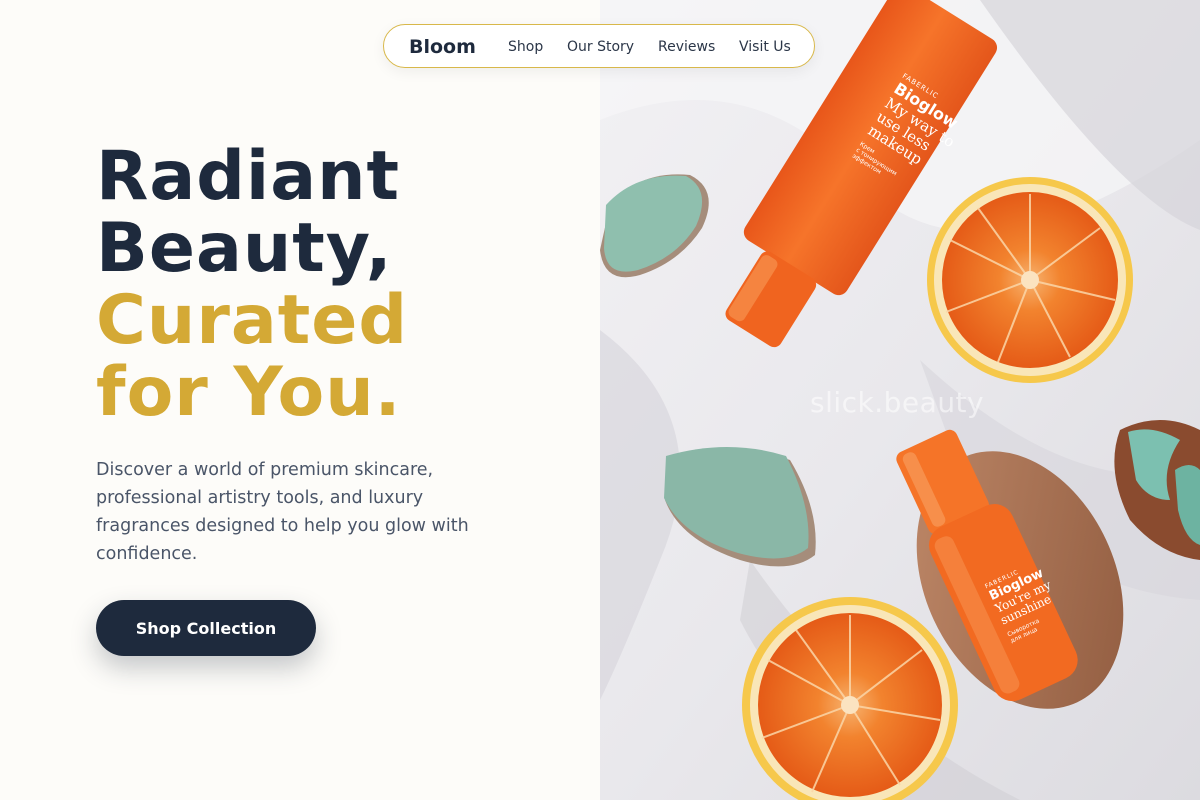  I want to click on shop-collection-button: Shop Collection, so click(206, 628).